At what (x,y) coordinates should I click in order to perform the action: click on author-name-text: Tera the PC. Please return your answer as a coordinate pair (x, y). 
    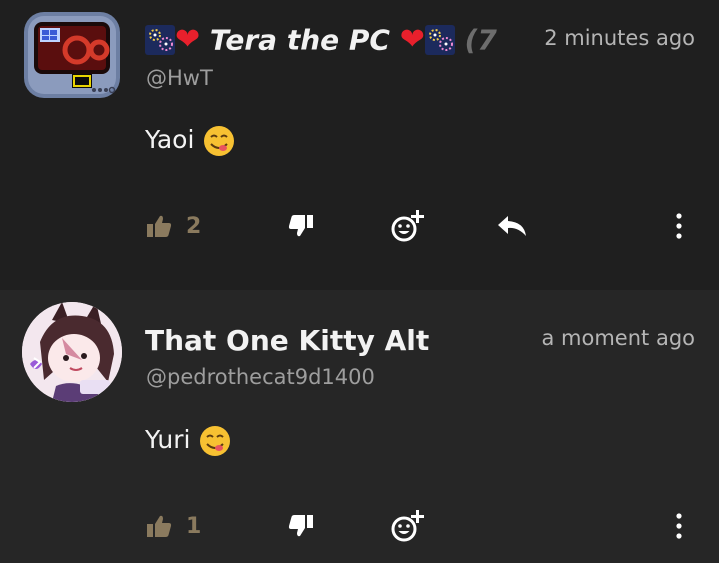
    Looking at the image, I should click on (299, 40).